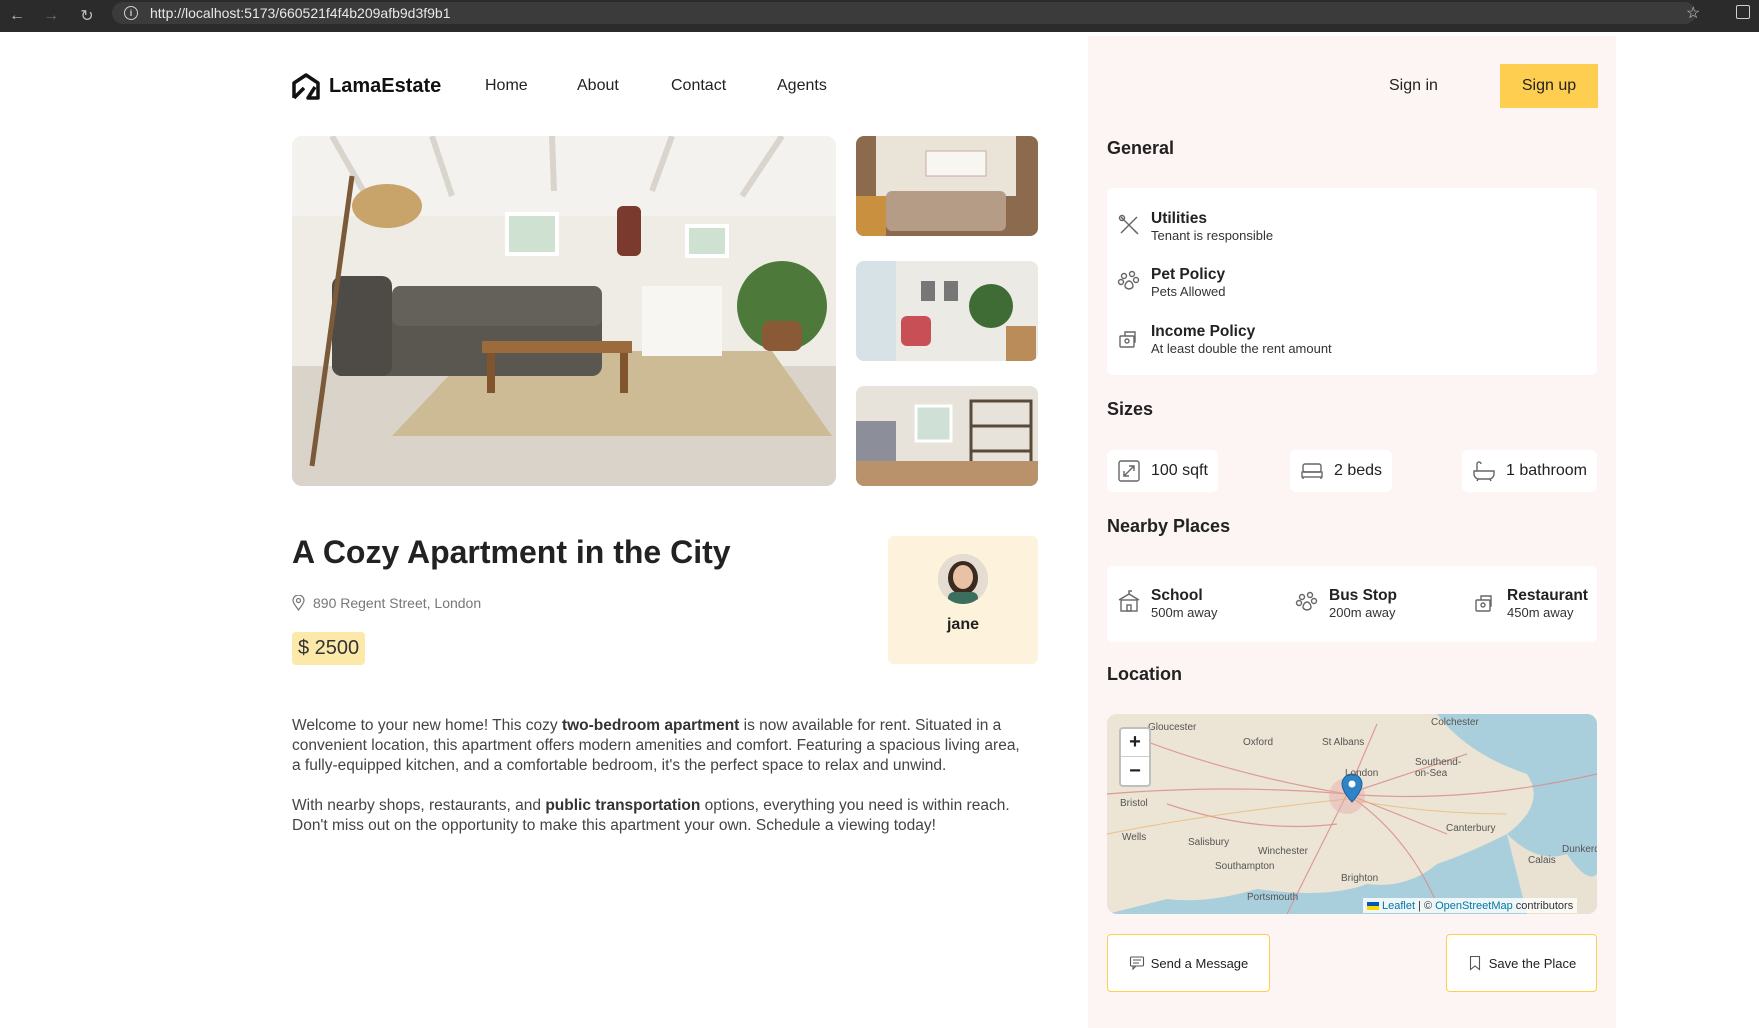 The image size is (1759, 1028). Describe the element at coordinates (1549, 86) in the screenshot. I see `signup-button: Sign up` at that location.